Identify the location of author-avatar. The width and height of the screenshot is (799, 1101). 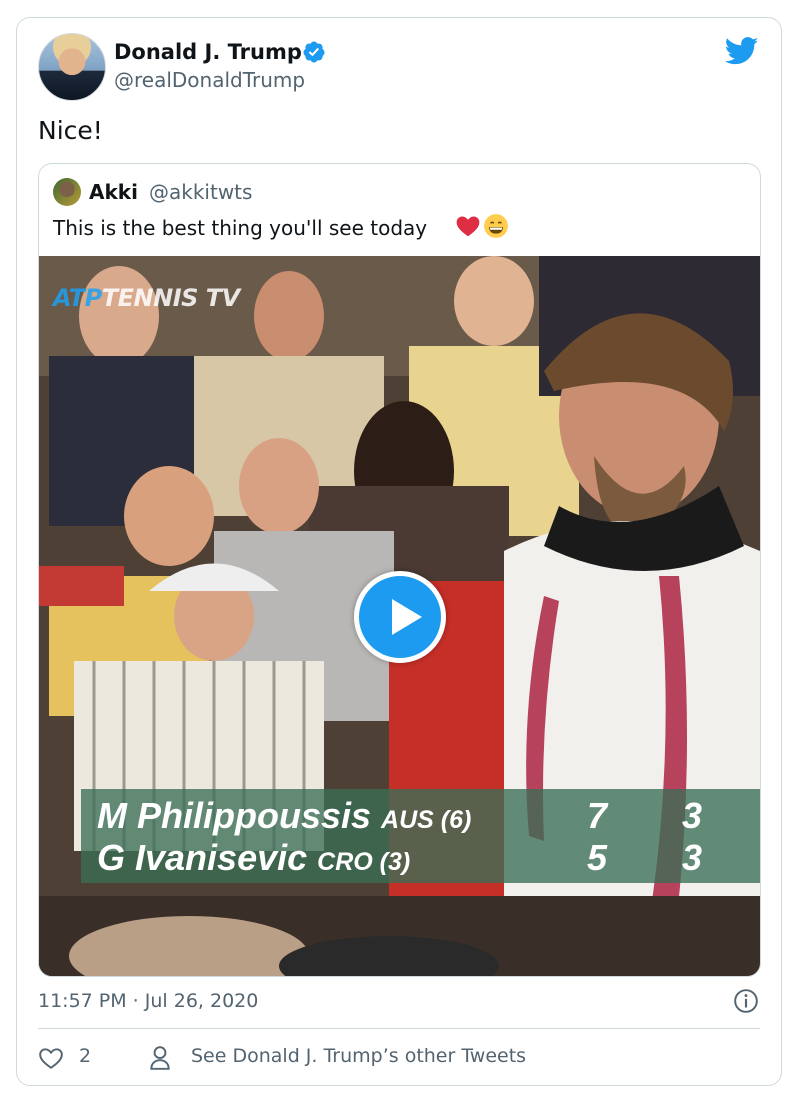
(72, 67).